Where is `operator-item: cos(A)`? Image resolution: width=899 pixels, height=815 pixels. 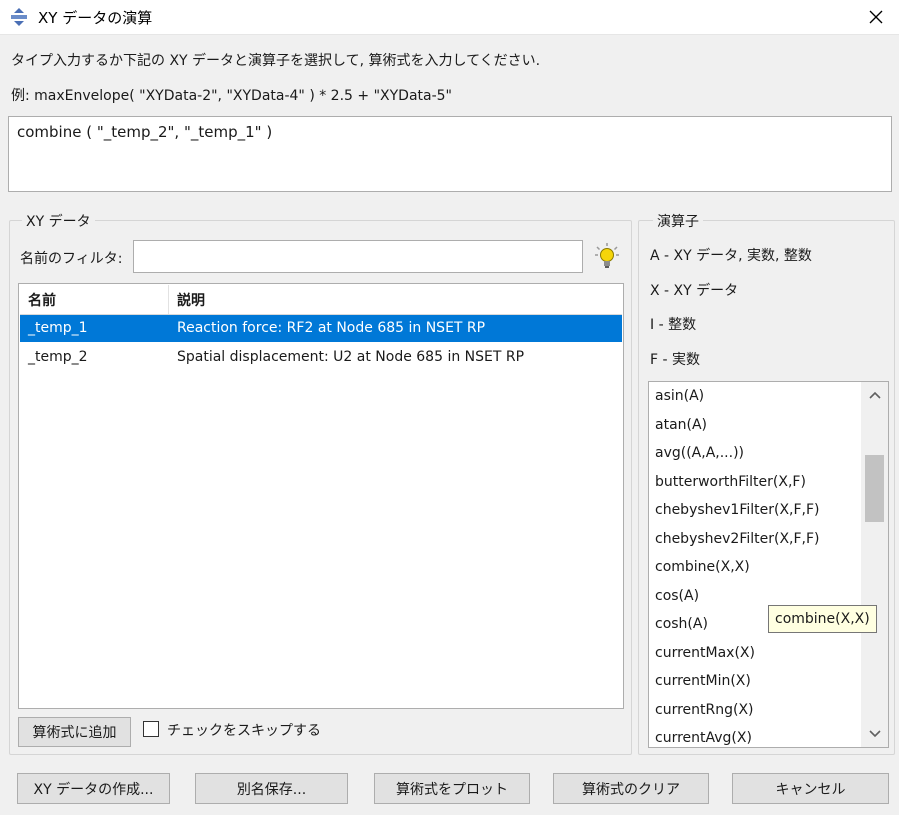 operator-item: cos(A) is located at coordinates (677, 596).